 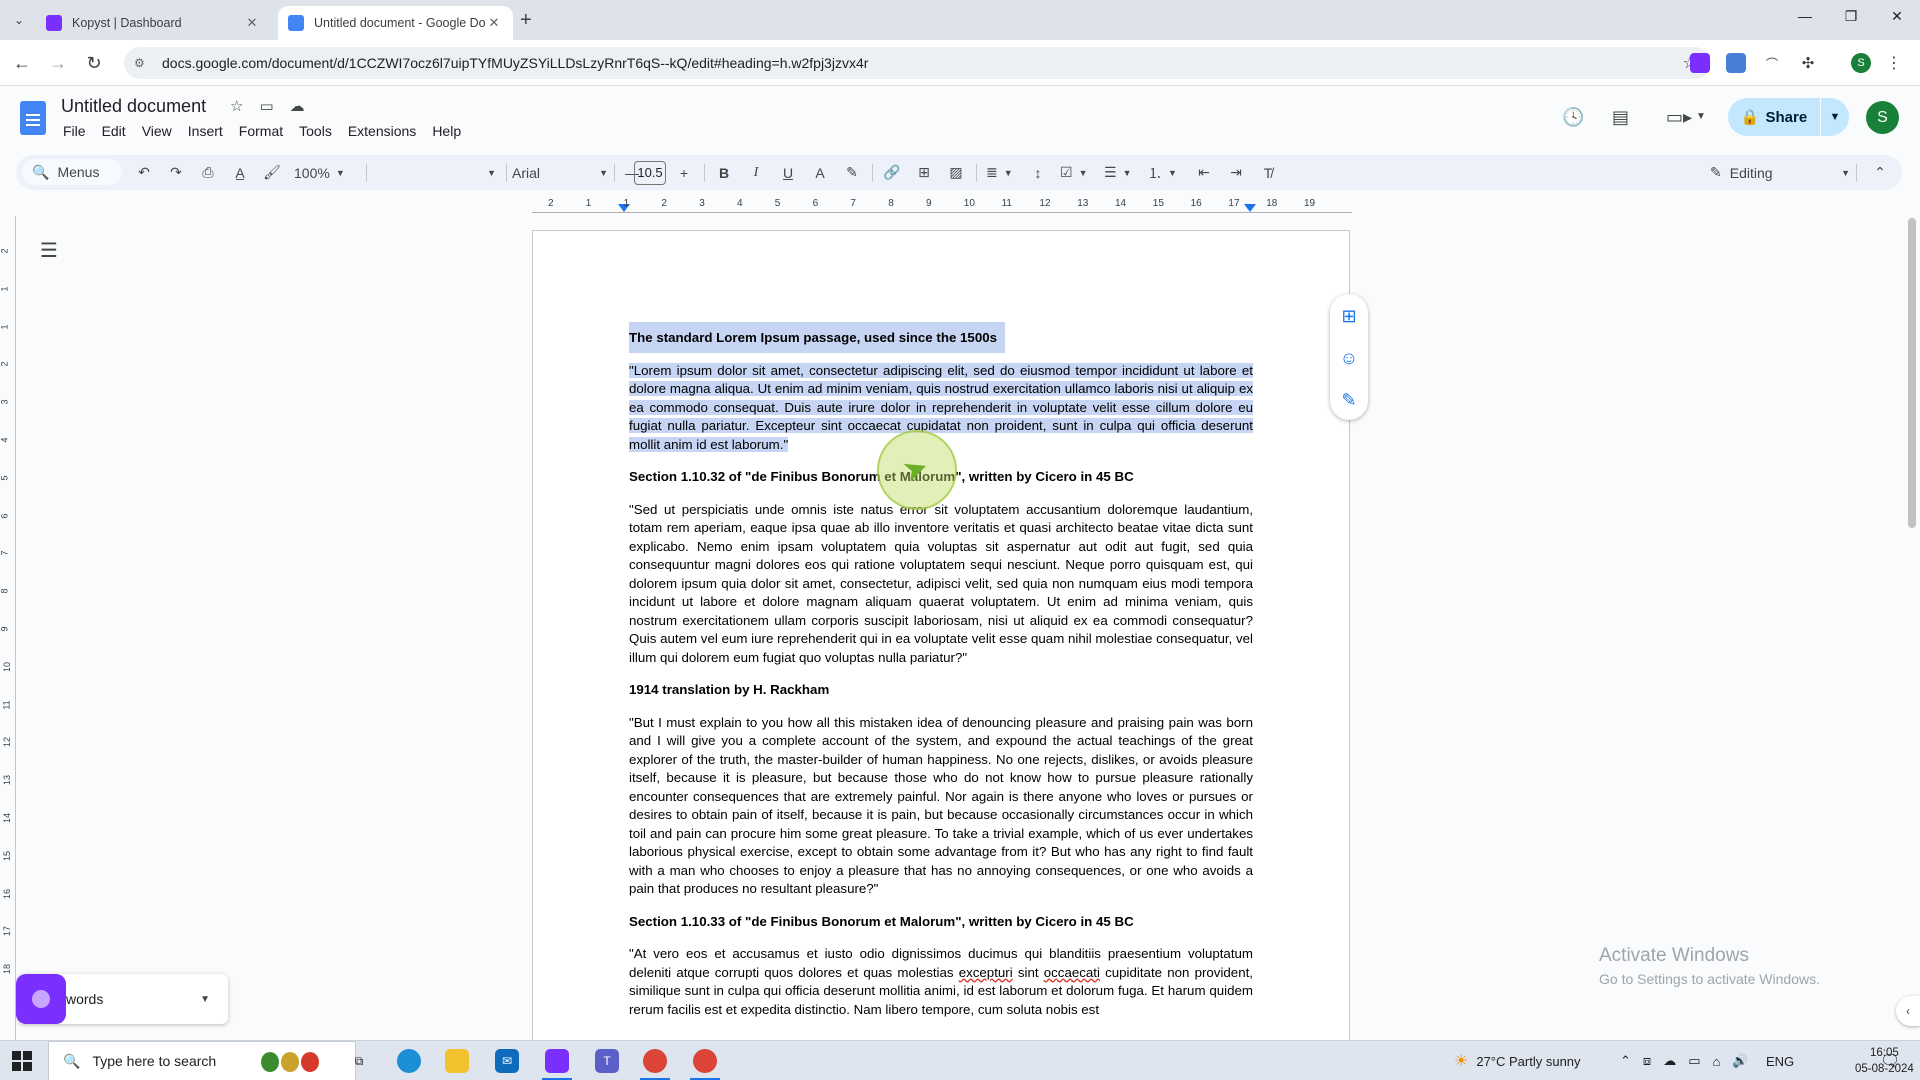 What do you see at coordinates (557, 1060) in the screenshot?
I see `kopyst-app` at bounding box center [557, 1060].